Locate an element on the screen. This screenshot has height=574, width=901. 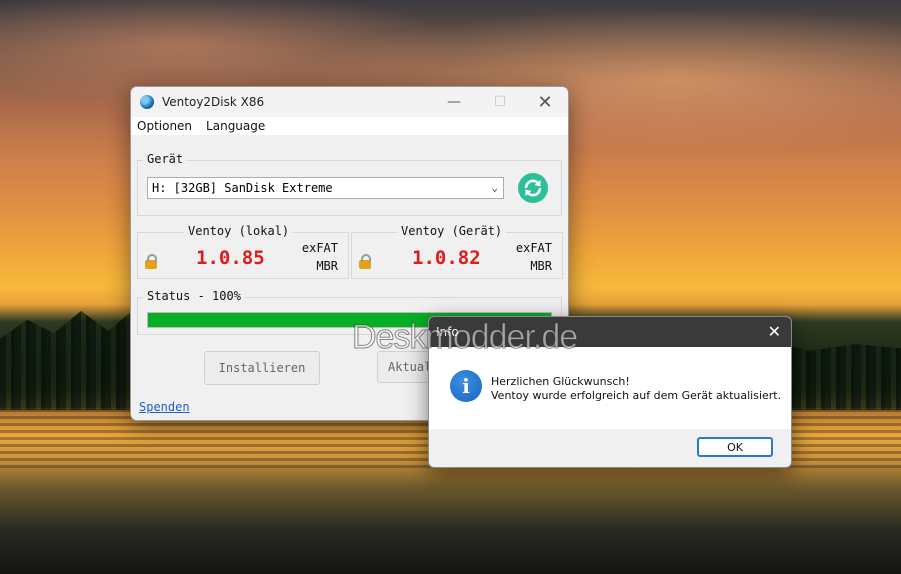
install-button-label: Installieren is located at coordinates (262, 368).